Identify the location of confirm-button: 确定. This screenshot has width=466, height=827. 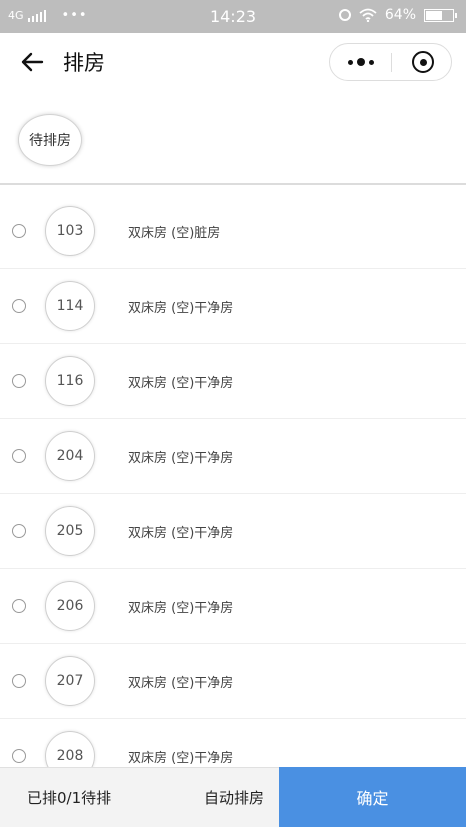
(372, 797).